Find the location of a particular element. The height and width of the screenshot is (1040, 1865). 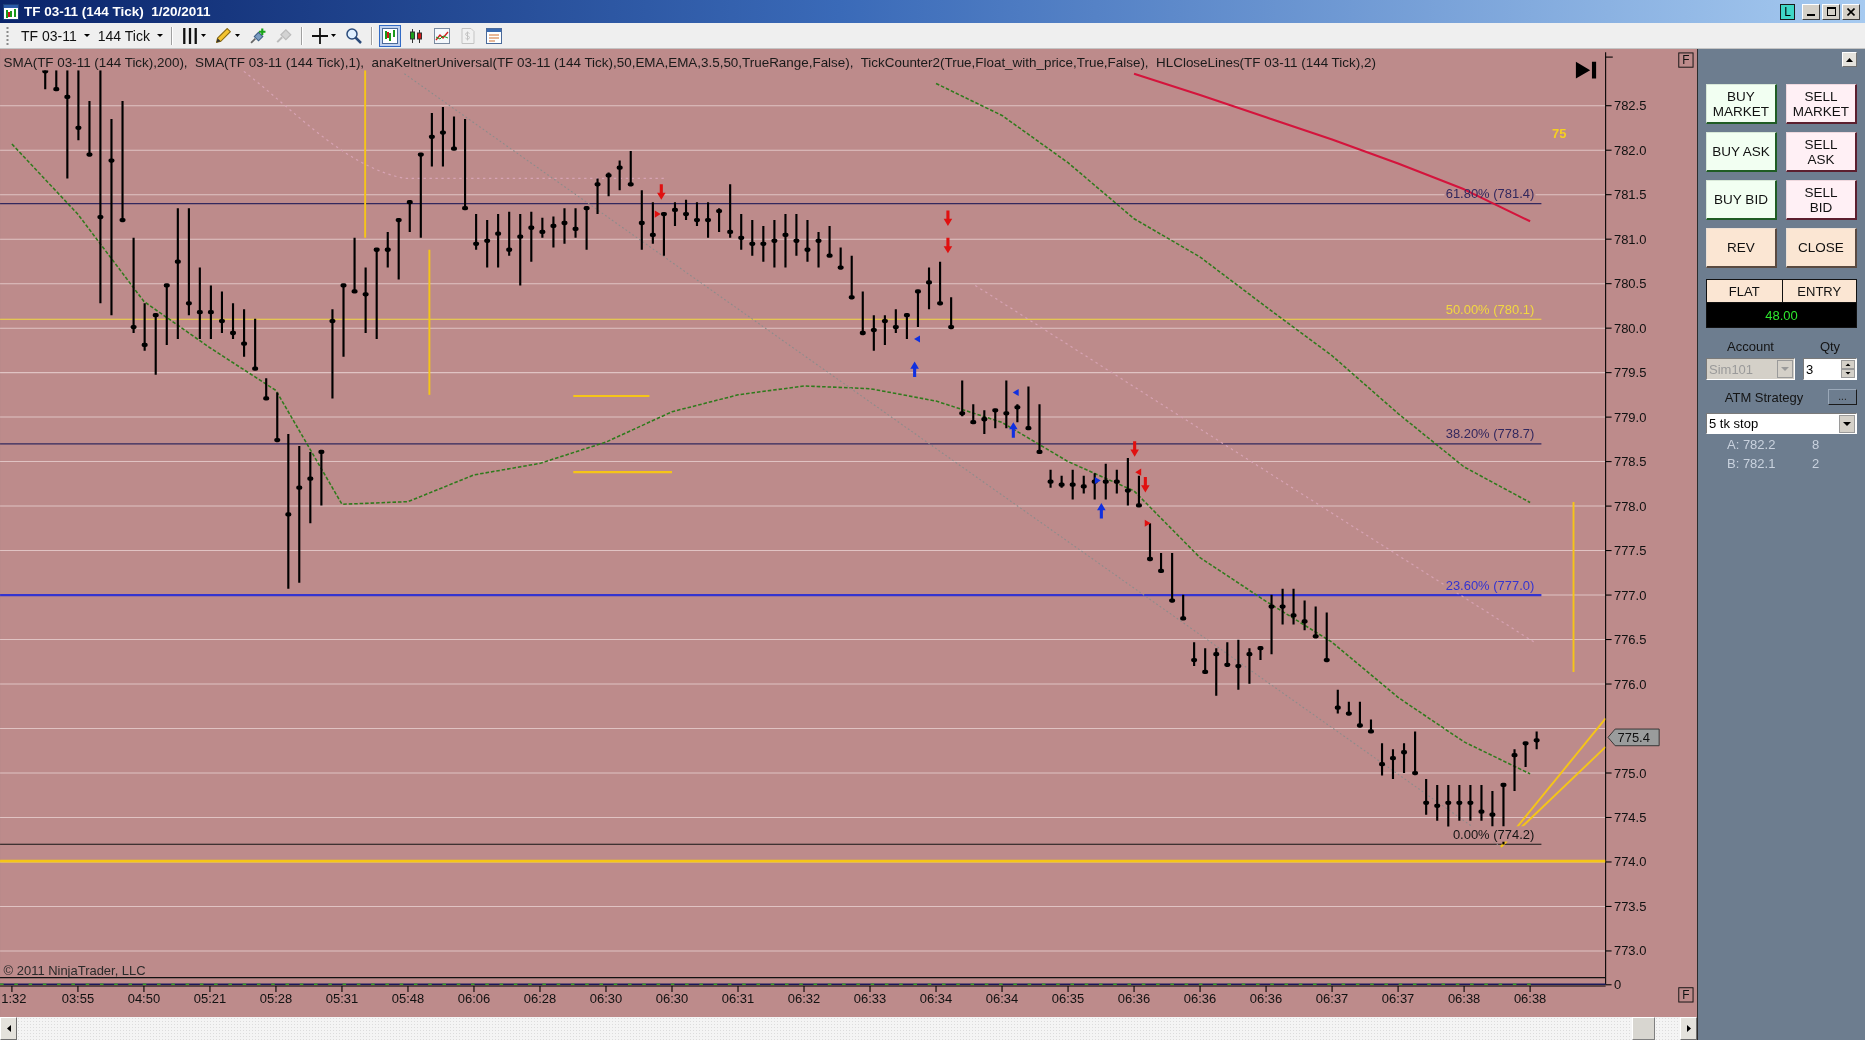

line-chart-icon is located at coordinates (441, 35).